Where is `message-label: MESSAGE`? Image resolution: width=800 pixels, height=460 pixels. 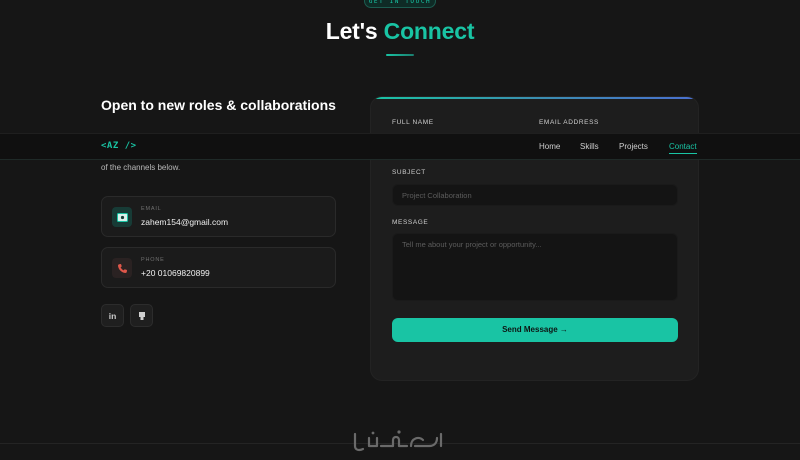
message-label: MESSAGE is located at coordinates (410, 222).